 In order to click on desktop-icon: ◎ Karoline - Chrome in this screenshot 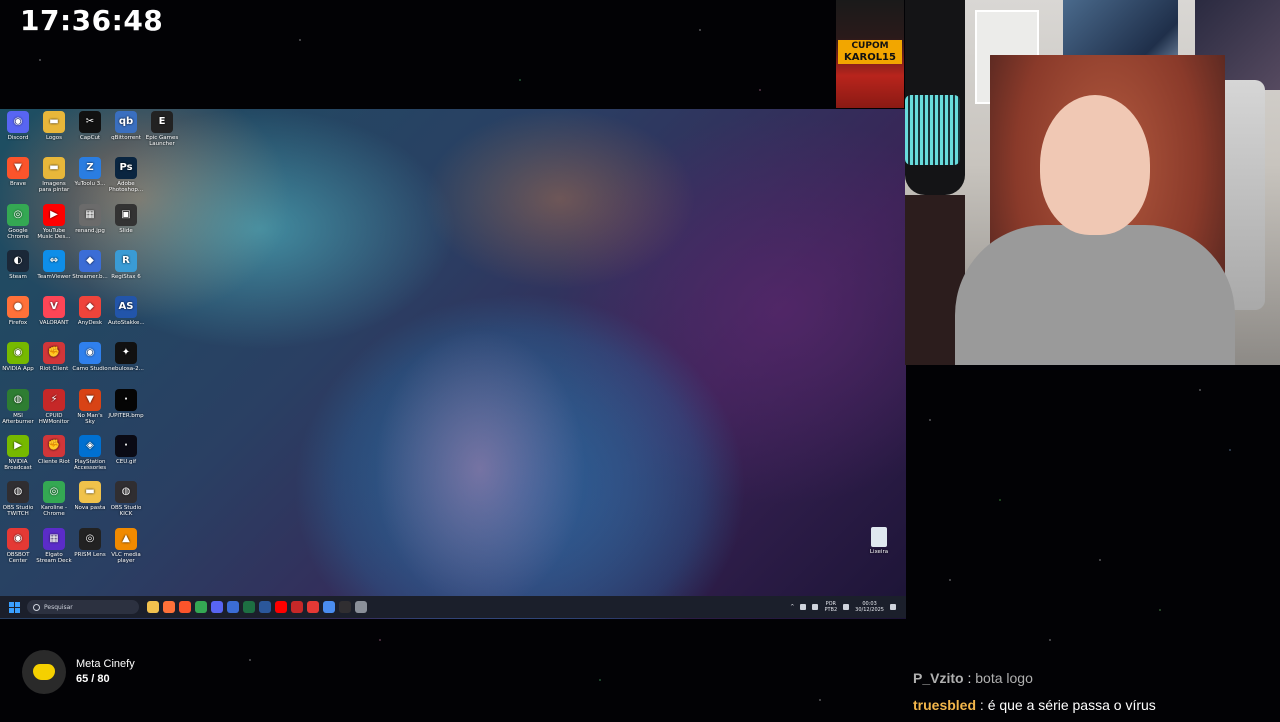, I will do `click(54, 504)`.